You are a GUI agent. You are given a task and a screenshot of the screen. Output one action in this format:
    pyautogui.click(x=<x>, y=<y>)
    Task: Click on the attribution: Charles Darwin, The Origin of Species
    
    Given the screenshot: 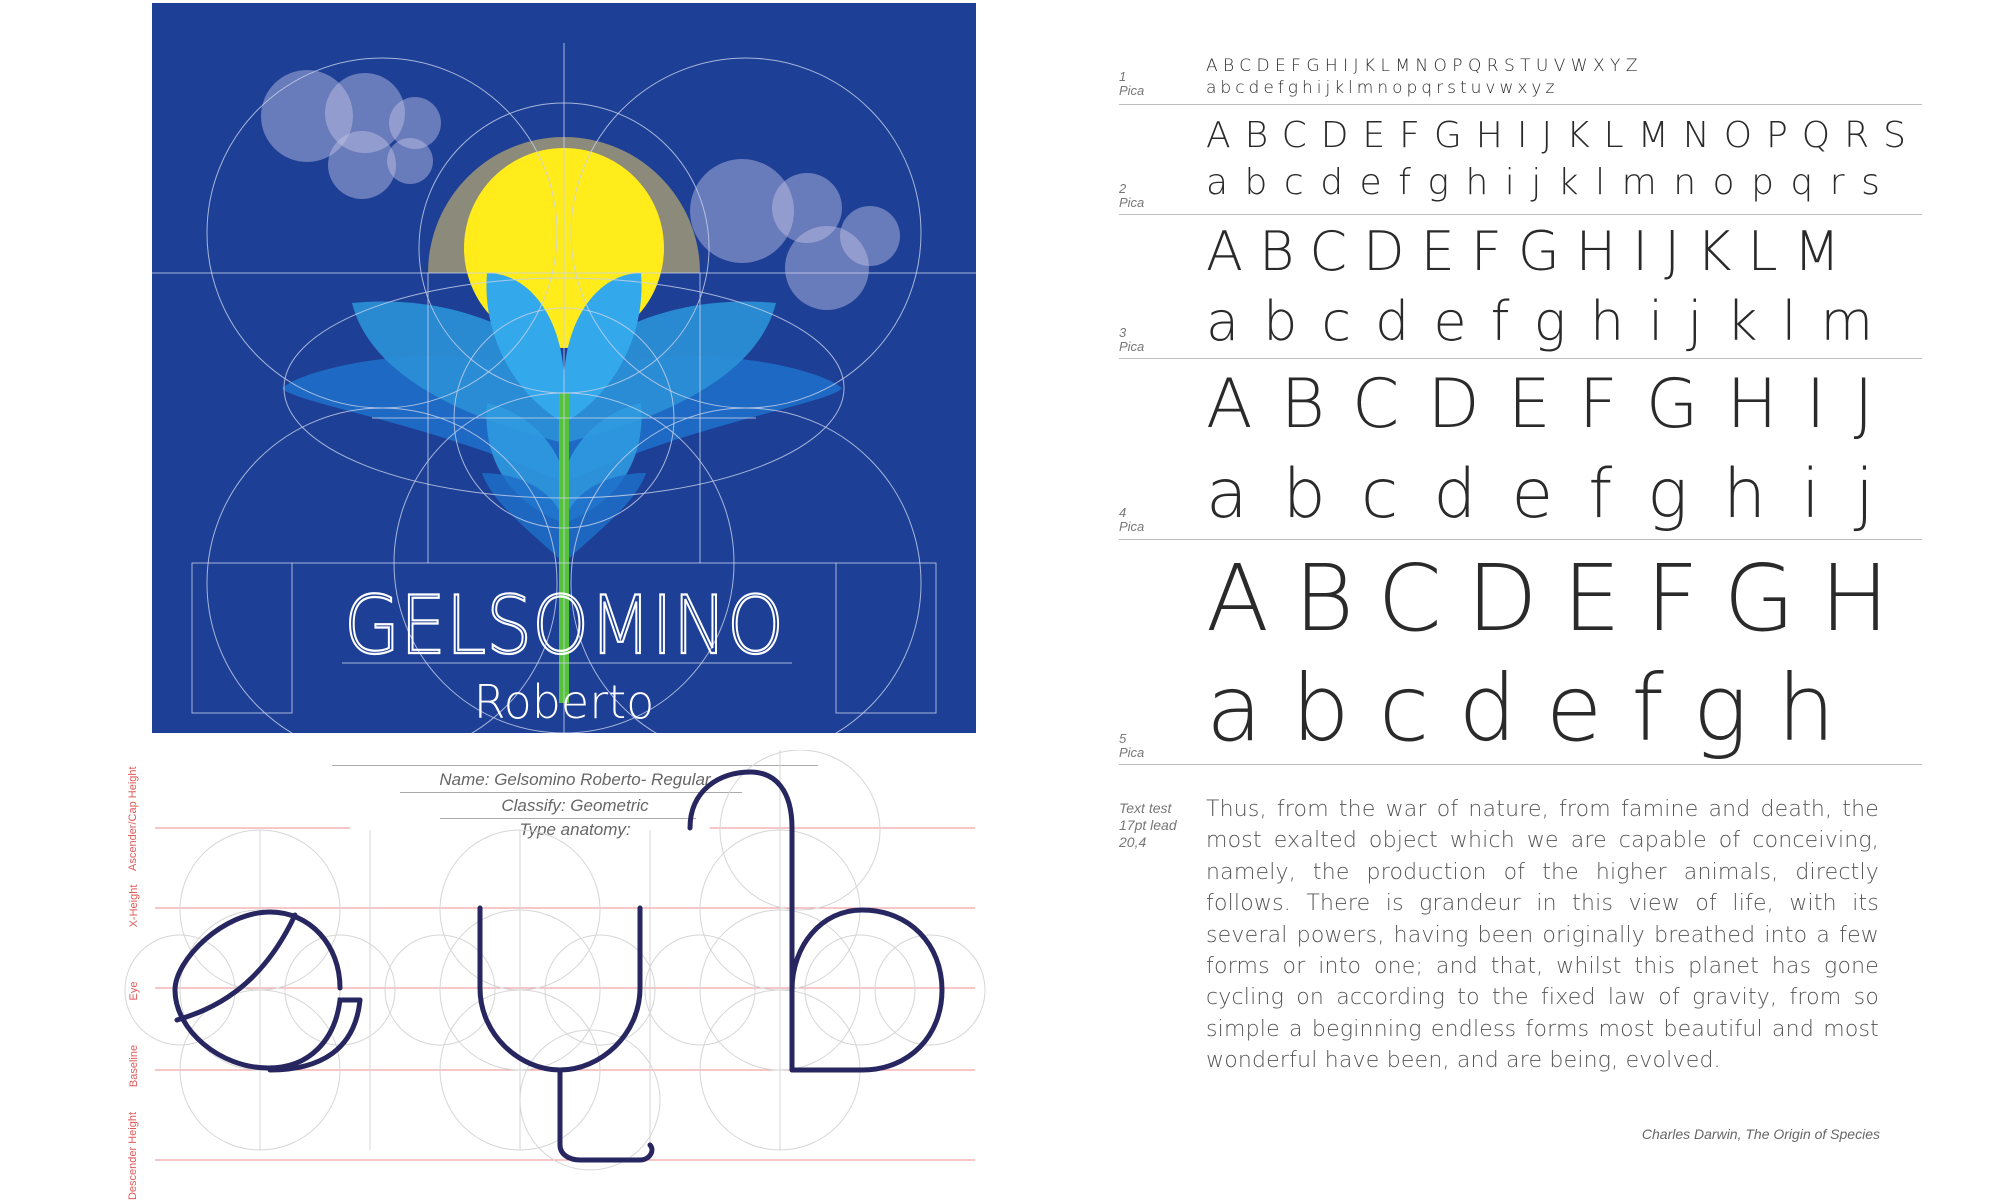 What is the action you would take?
    pyautogui.click(x=1760, y=1134)
    